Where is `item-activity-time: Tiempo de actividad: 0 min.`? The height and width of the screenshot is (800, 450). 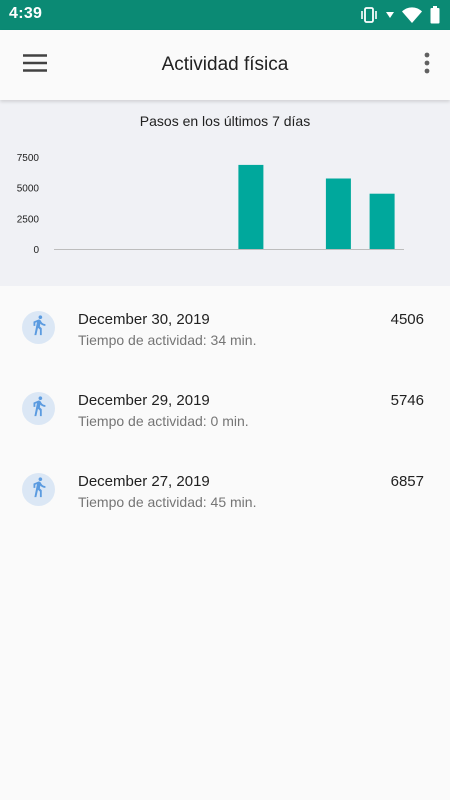
item-activity-time: Tiempo de actividad: 0 min. is located at coordinates (163, 421).